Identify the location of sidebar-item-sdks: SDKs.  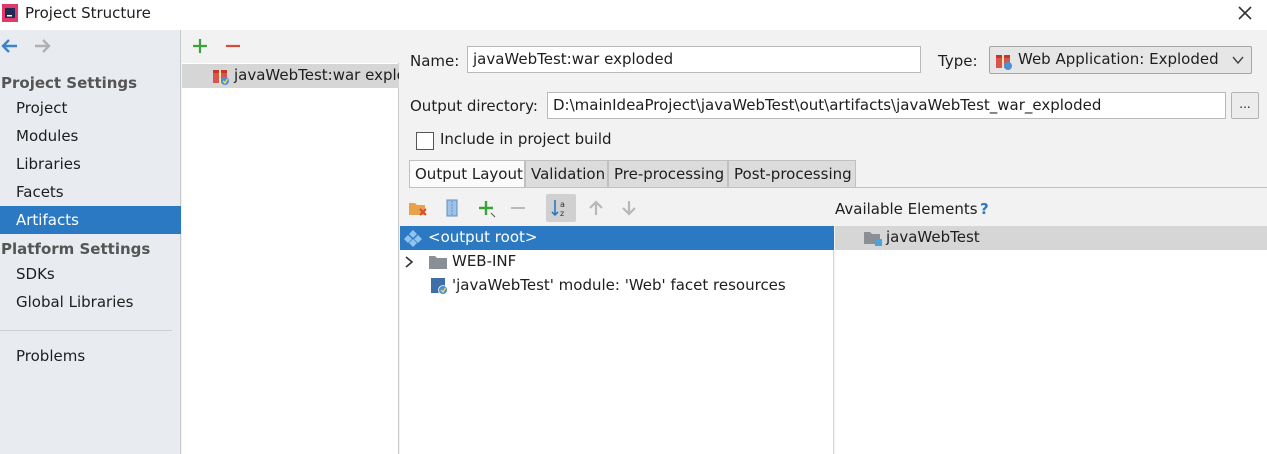
(90, 274).